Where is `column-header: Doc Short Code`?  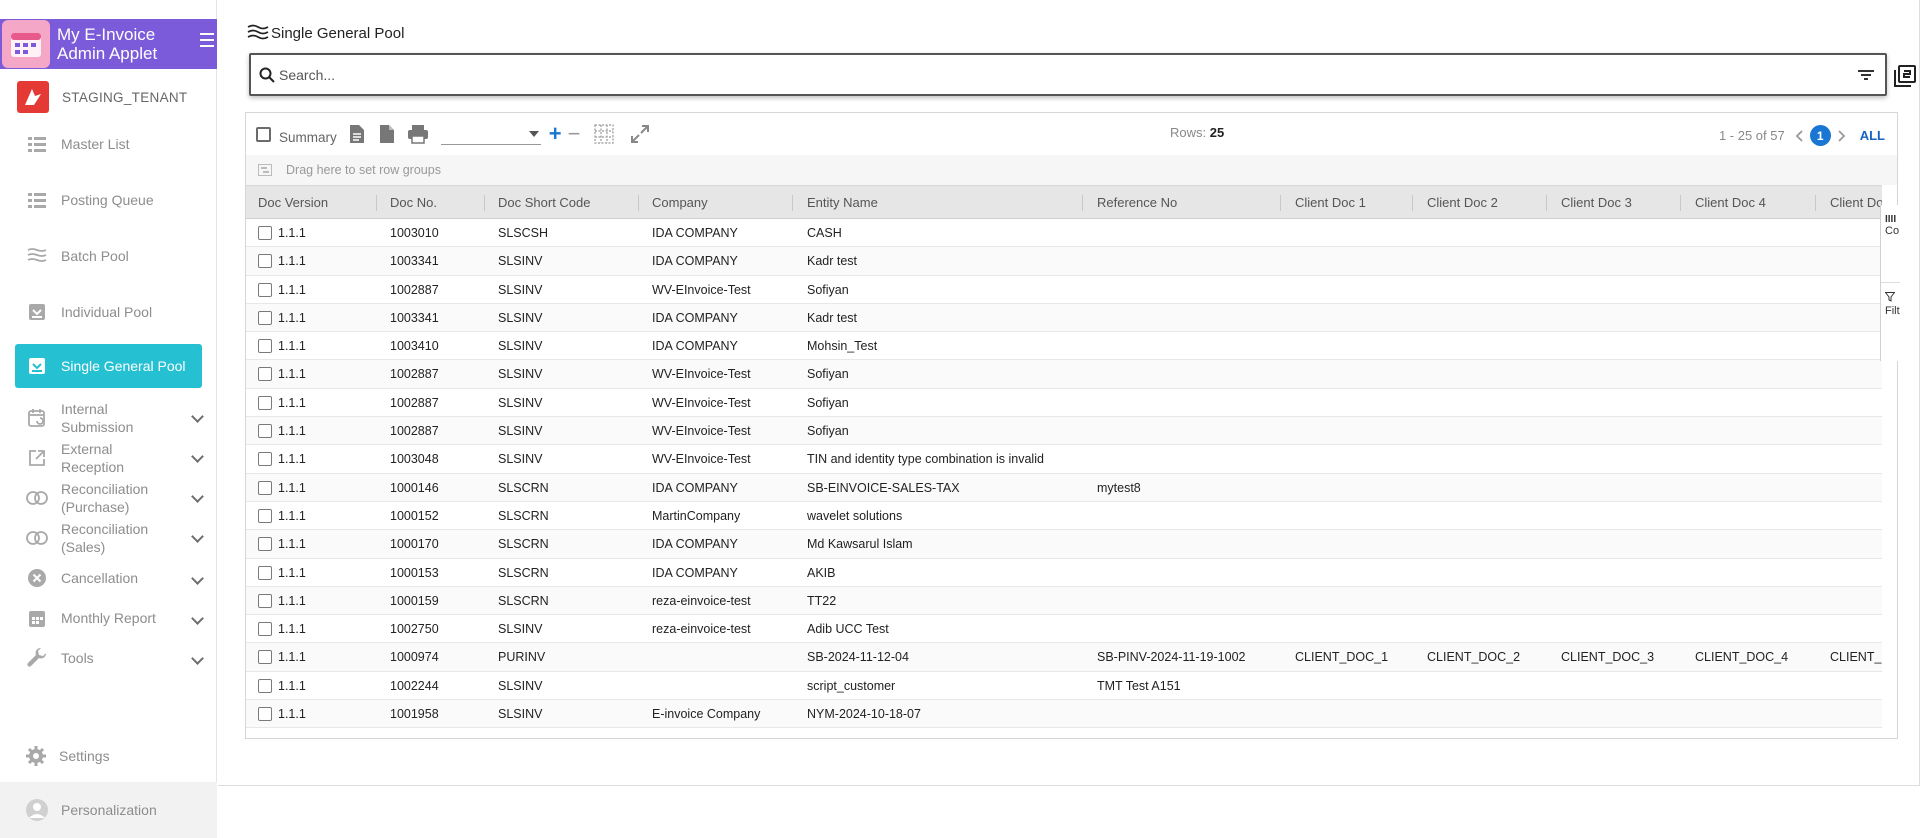
column-header: Doc Short Code is located at coordinates (544, 202).